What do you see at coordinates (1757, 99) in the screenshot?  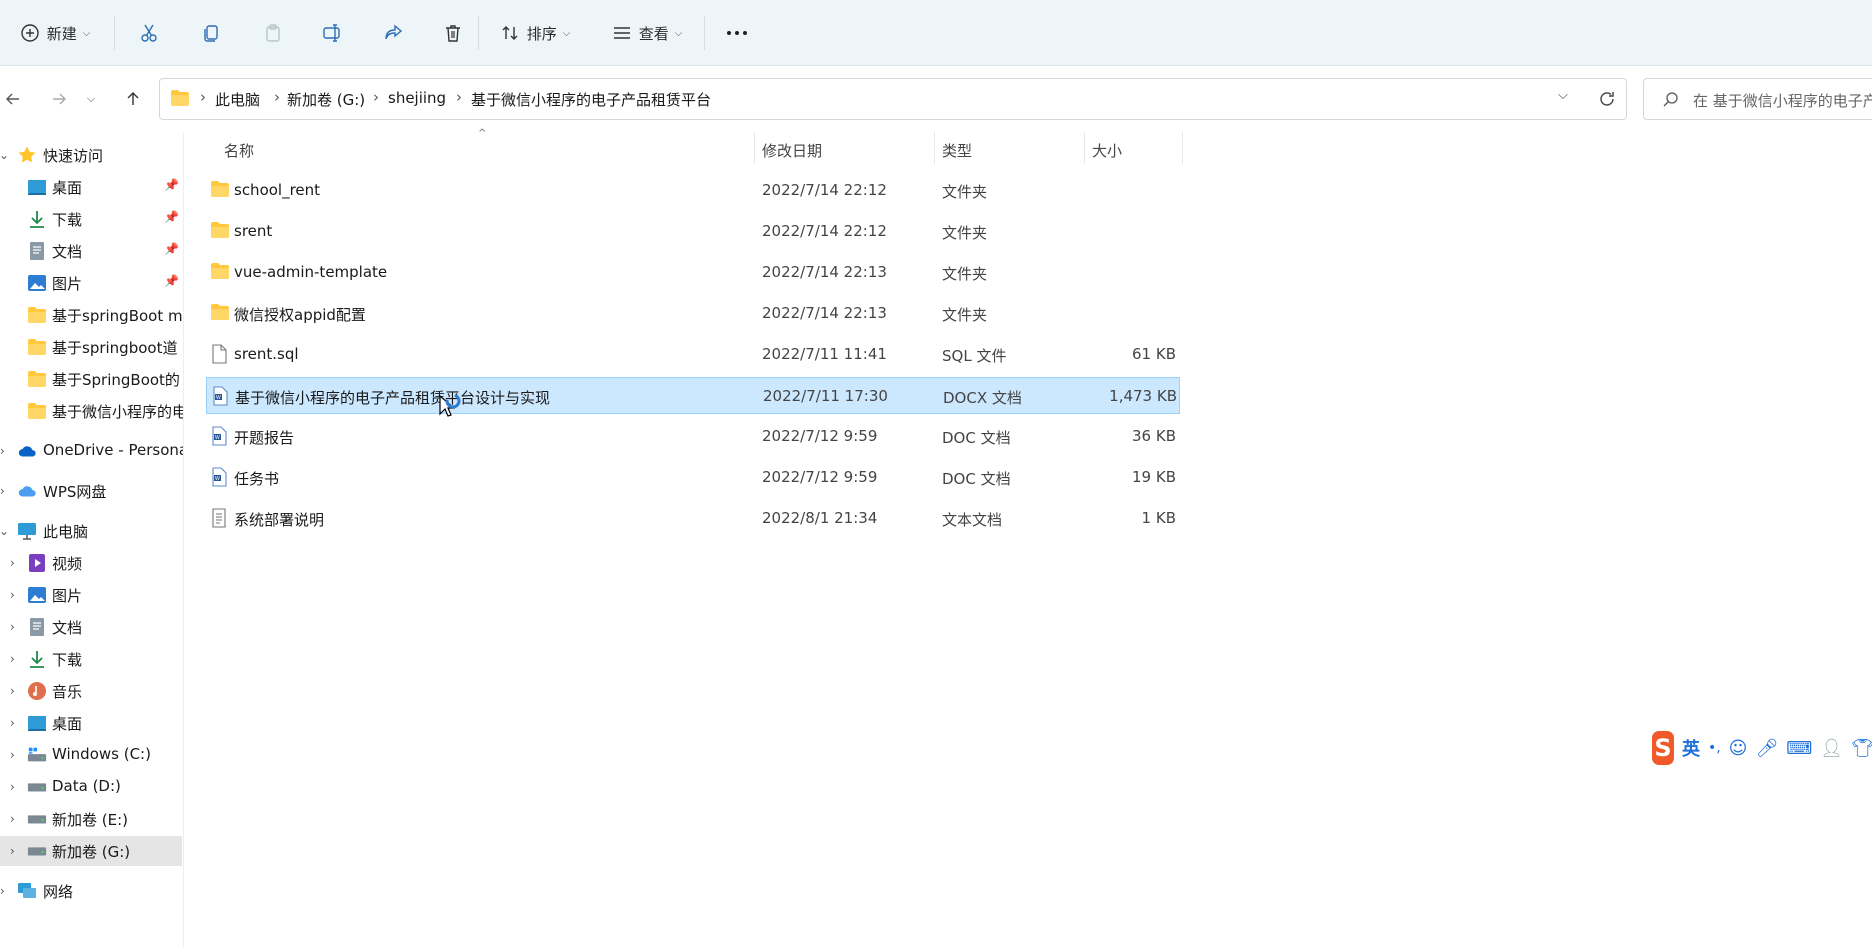 I see `search-box: 在 基于微信小程序的电子产` at bounding box center [1757, 99].